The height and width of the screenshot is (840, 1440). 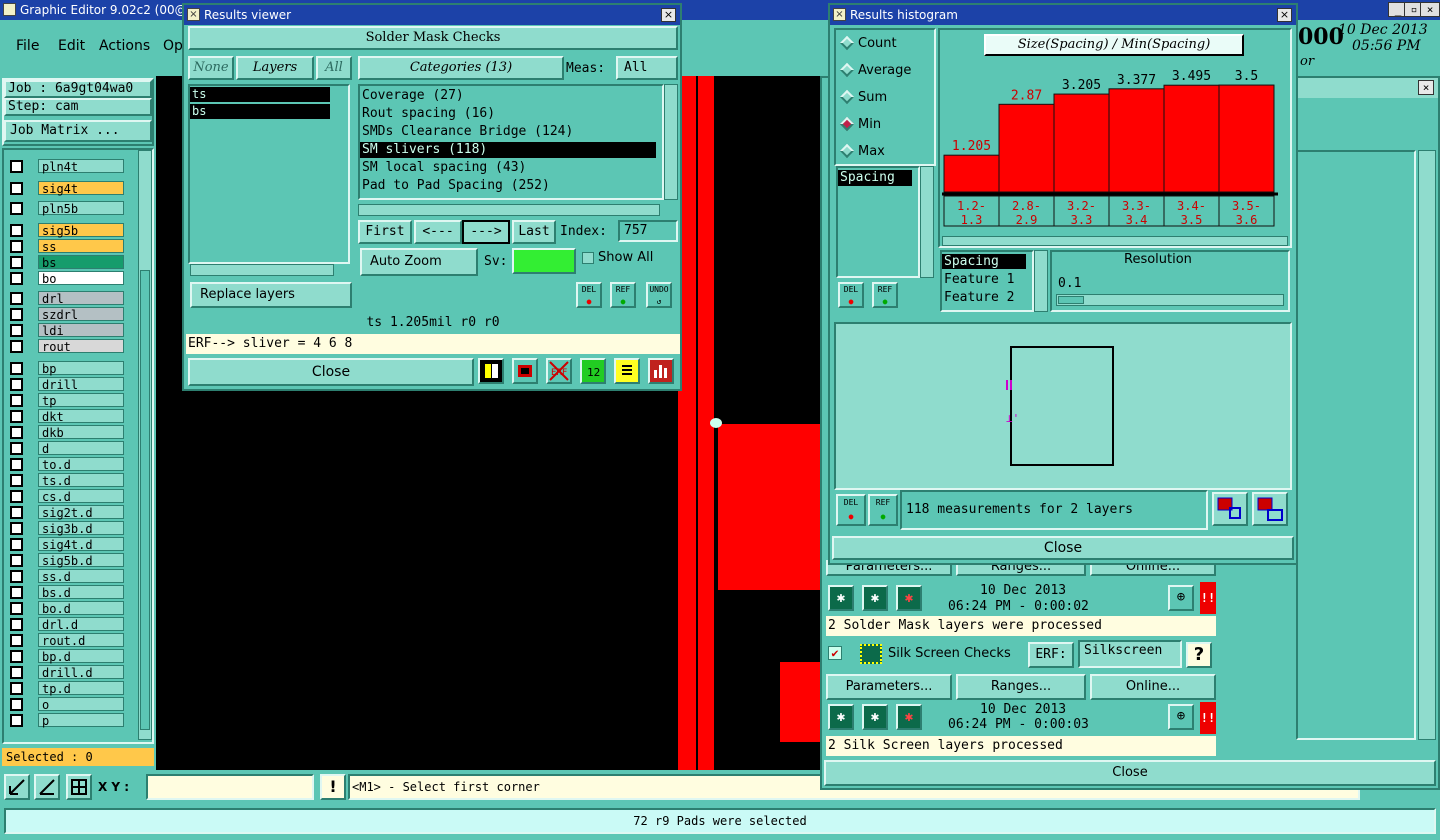 I want to click on preview-ref-icon: REF ●, so click(x=883, y=510).